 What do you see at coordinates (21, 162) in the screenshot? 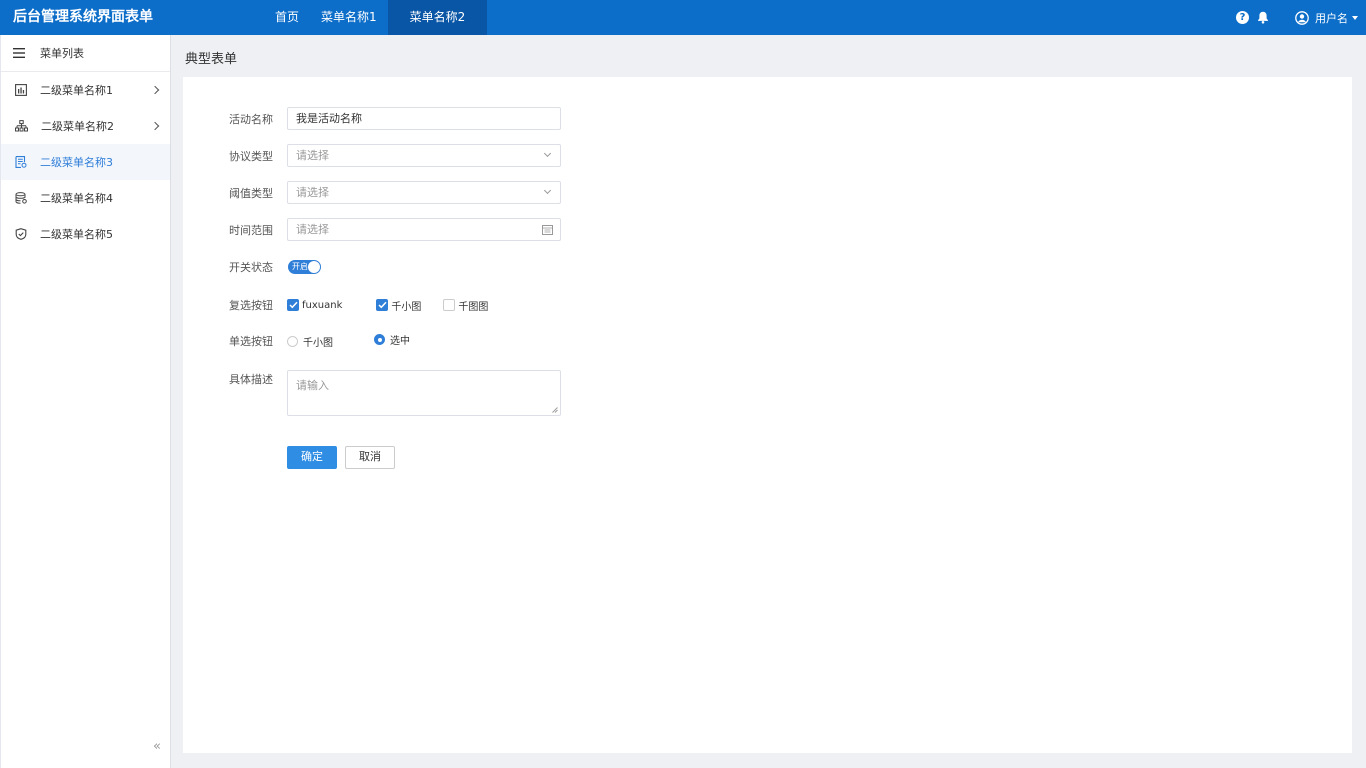
I see `document-icon` at bounding box center [21, 162].